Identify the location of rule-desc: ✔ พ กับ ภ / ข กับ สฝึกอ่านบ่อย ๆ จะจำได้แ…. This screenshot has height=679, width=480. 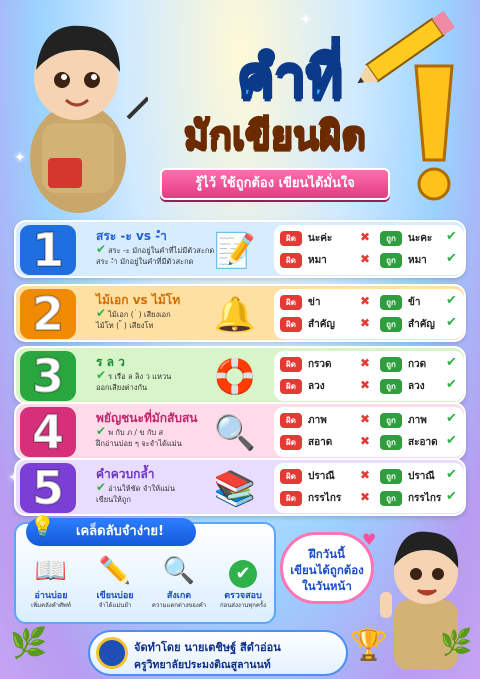
(139, 436).